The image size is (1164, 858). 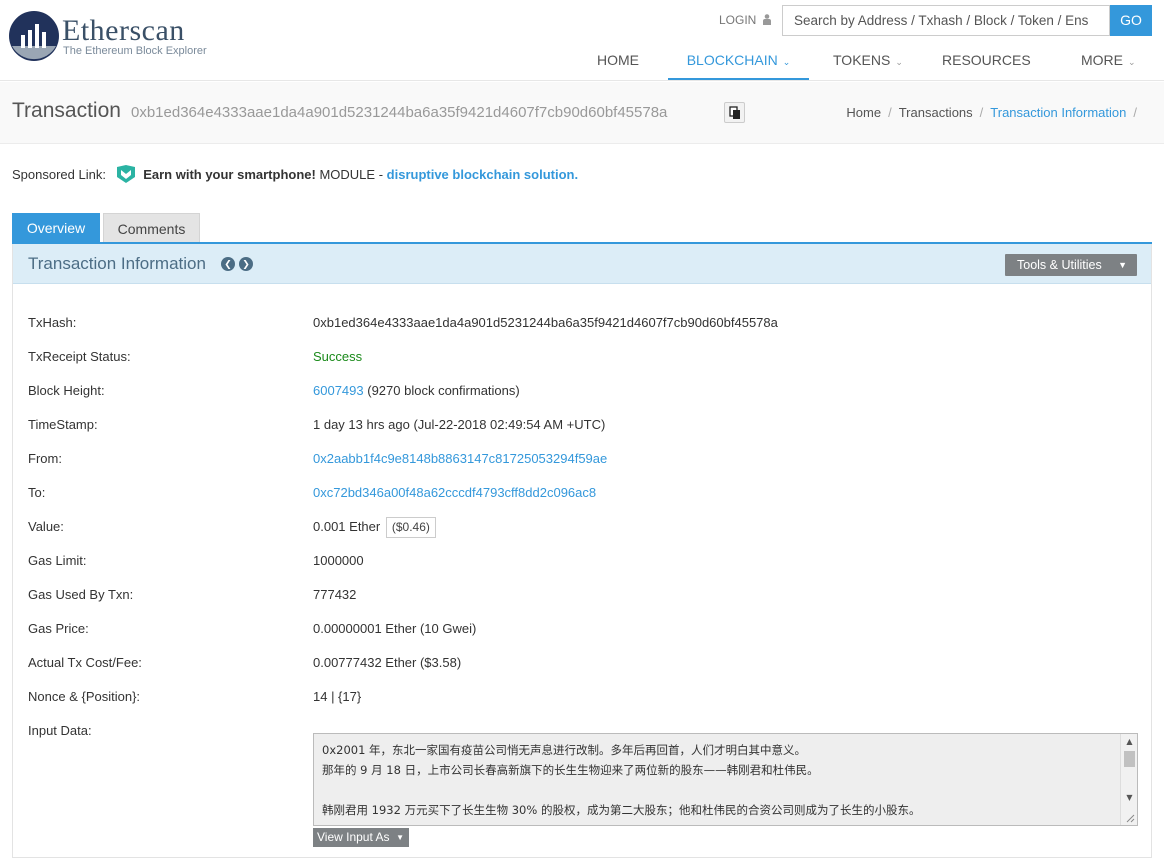 I want to click on breadcrumb-current: Transaction Information, so click(x=1058, y=112).